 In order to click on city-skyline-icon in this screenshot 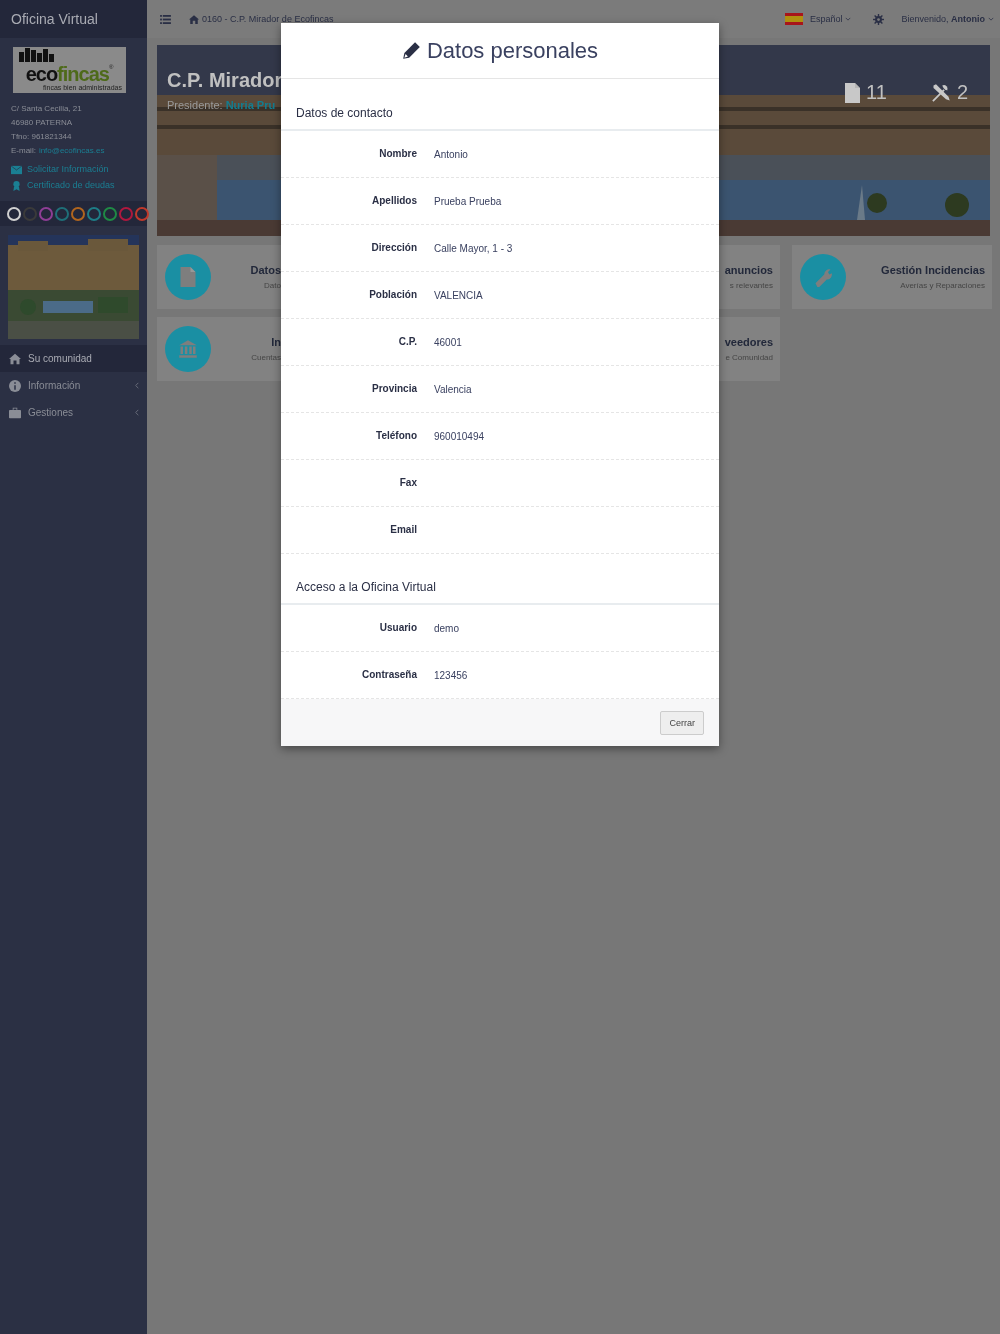, I will do `click(37, 55)`.